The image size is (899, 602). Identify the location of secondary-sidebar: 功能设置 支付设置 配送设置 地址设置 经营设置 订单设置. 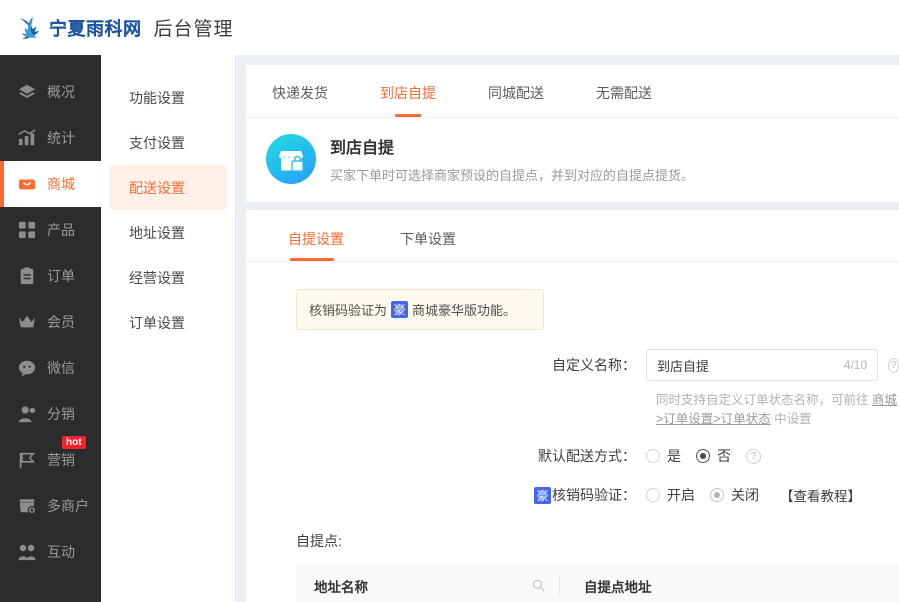
(168, 328).